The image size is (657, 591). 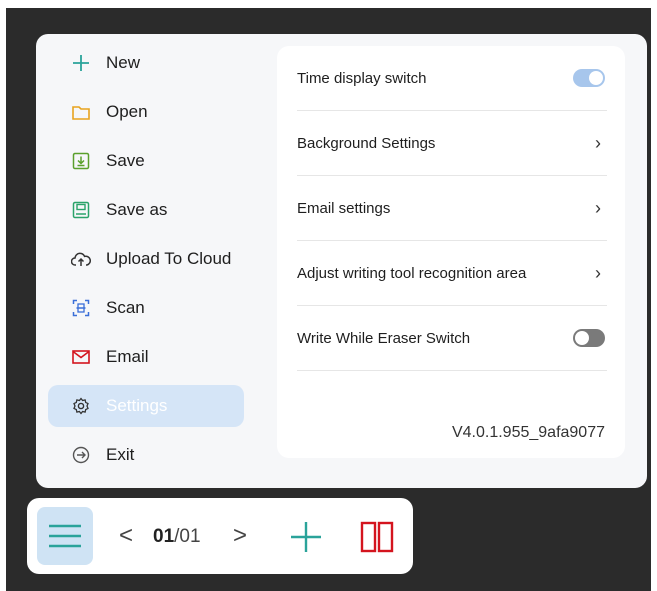 I want to click on bottom-toolbar: < 01/01 >, so click(x=220, y=536).